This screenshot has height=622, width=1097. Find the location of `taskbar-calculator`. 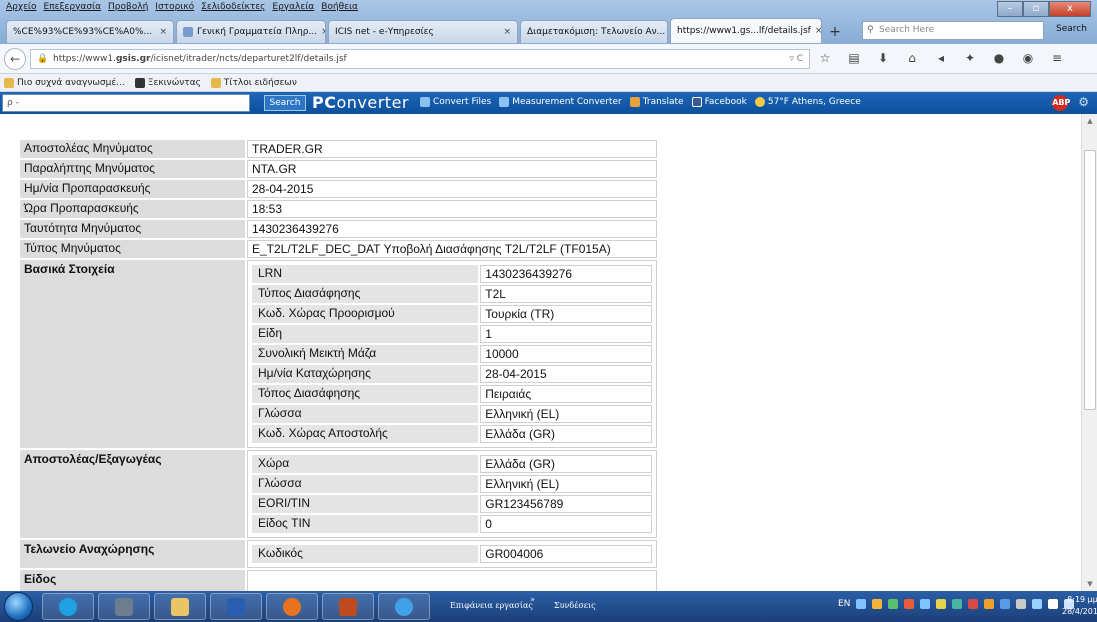

taskbar-calculator is located at coordinates (124, 606).